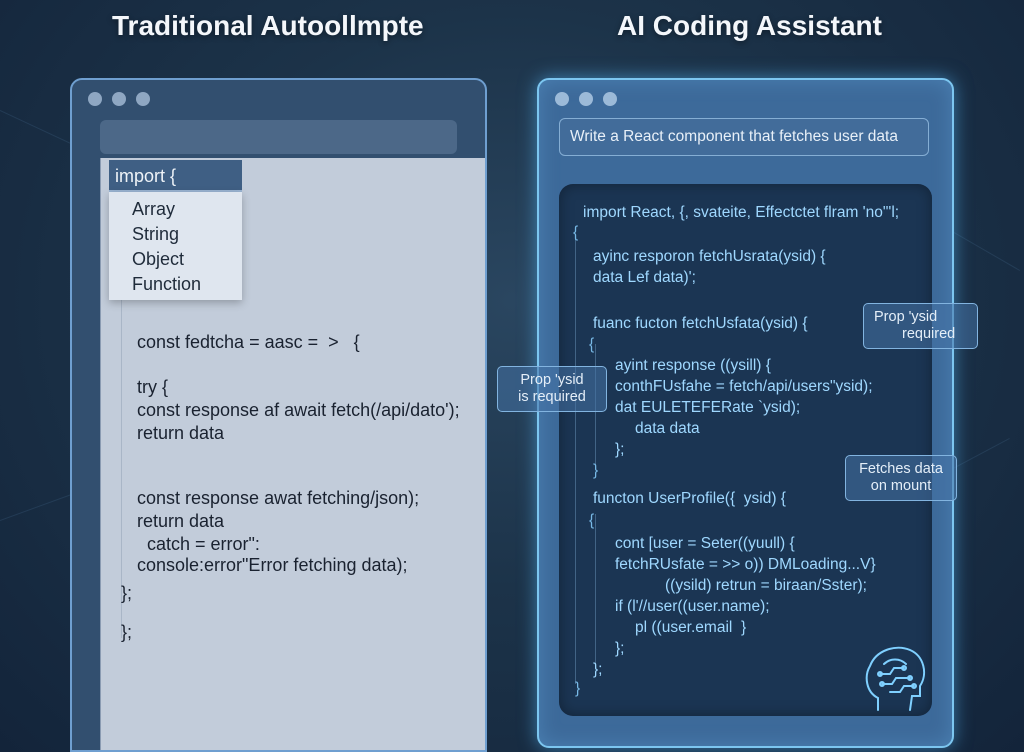 The width and height of the screenshot is (1024, 752). I want to click on code-line: dat EULETEFERate `ysid);, so click(708, 407).